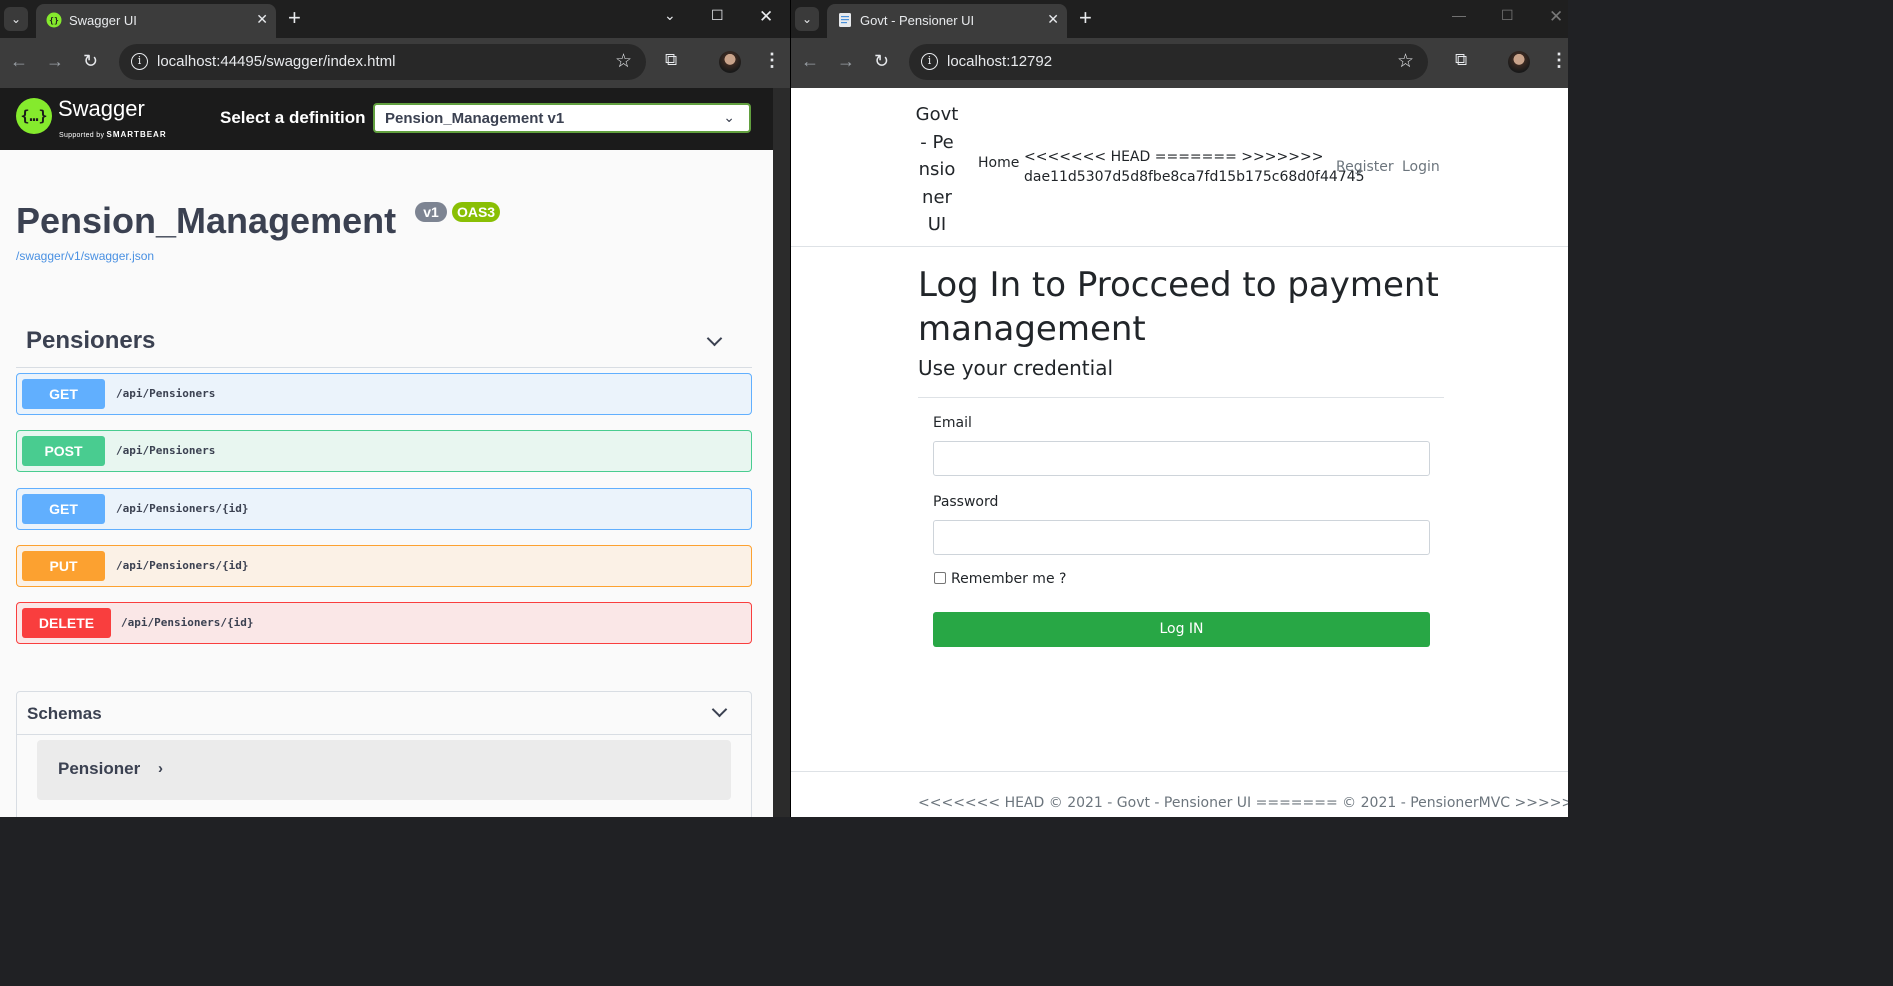 The image size is (1893, 986). I want to click on login-button: Log IN, so click(1181, 629).